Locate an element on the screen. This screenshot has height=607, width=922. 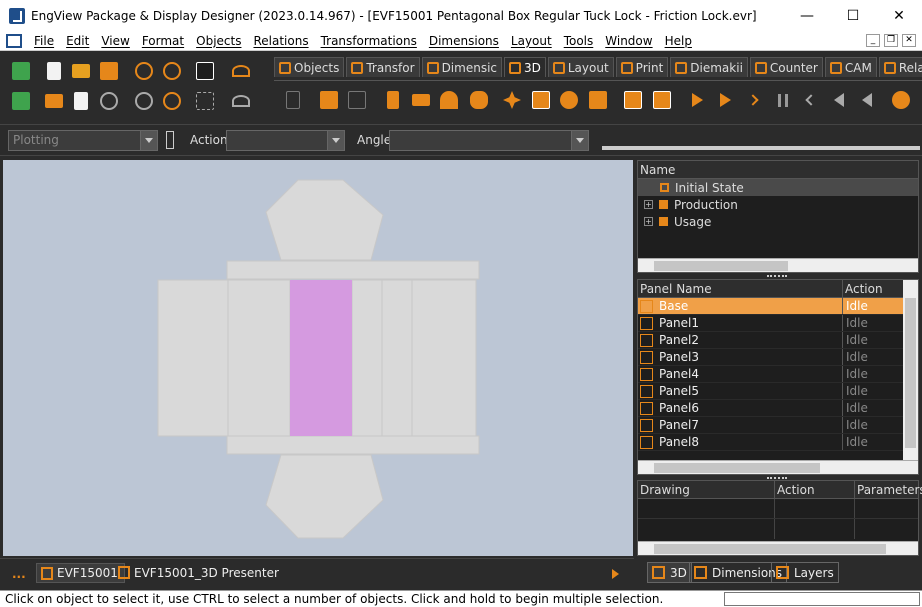
play-icon is located at coordinates (697, 100).